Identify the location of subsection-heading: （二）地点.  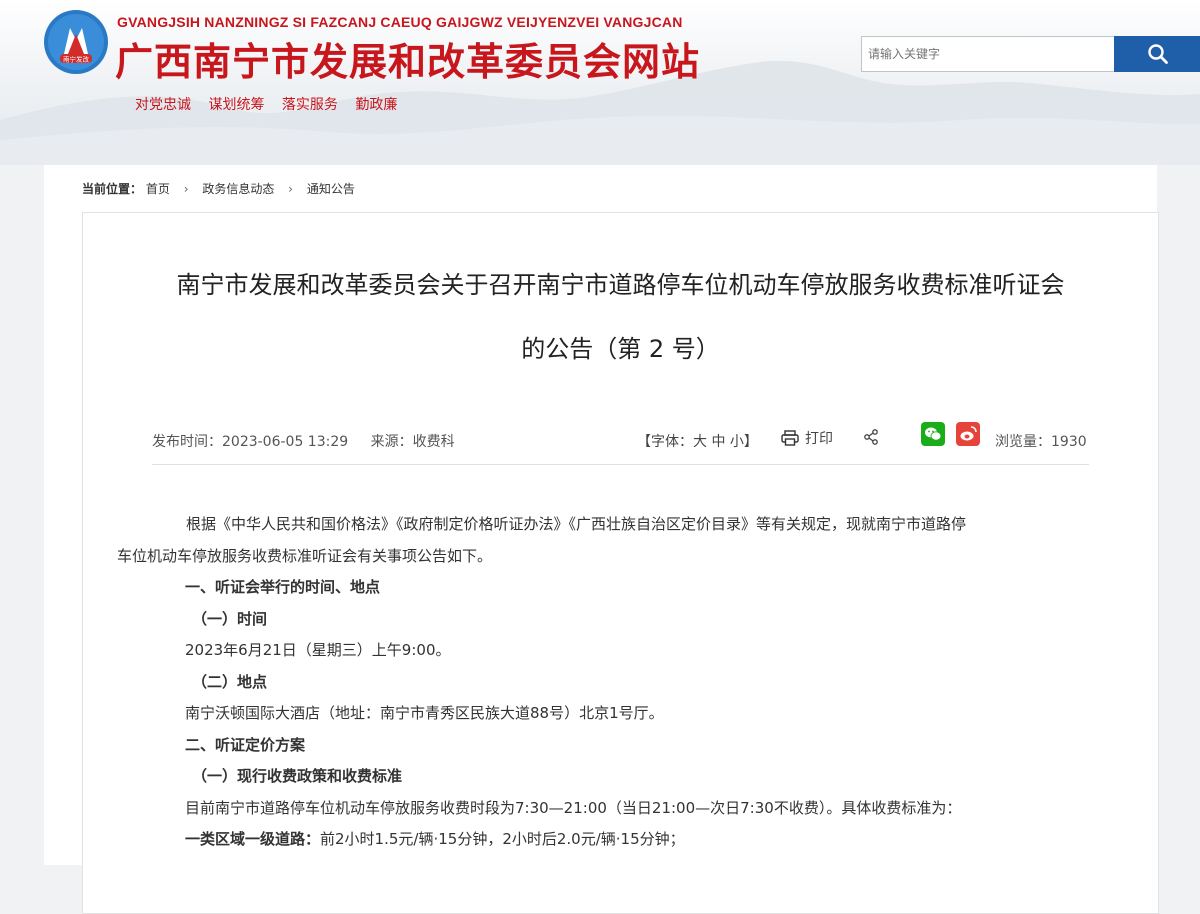
(230, 681).